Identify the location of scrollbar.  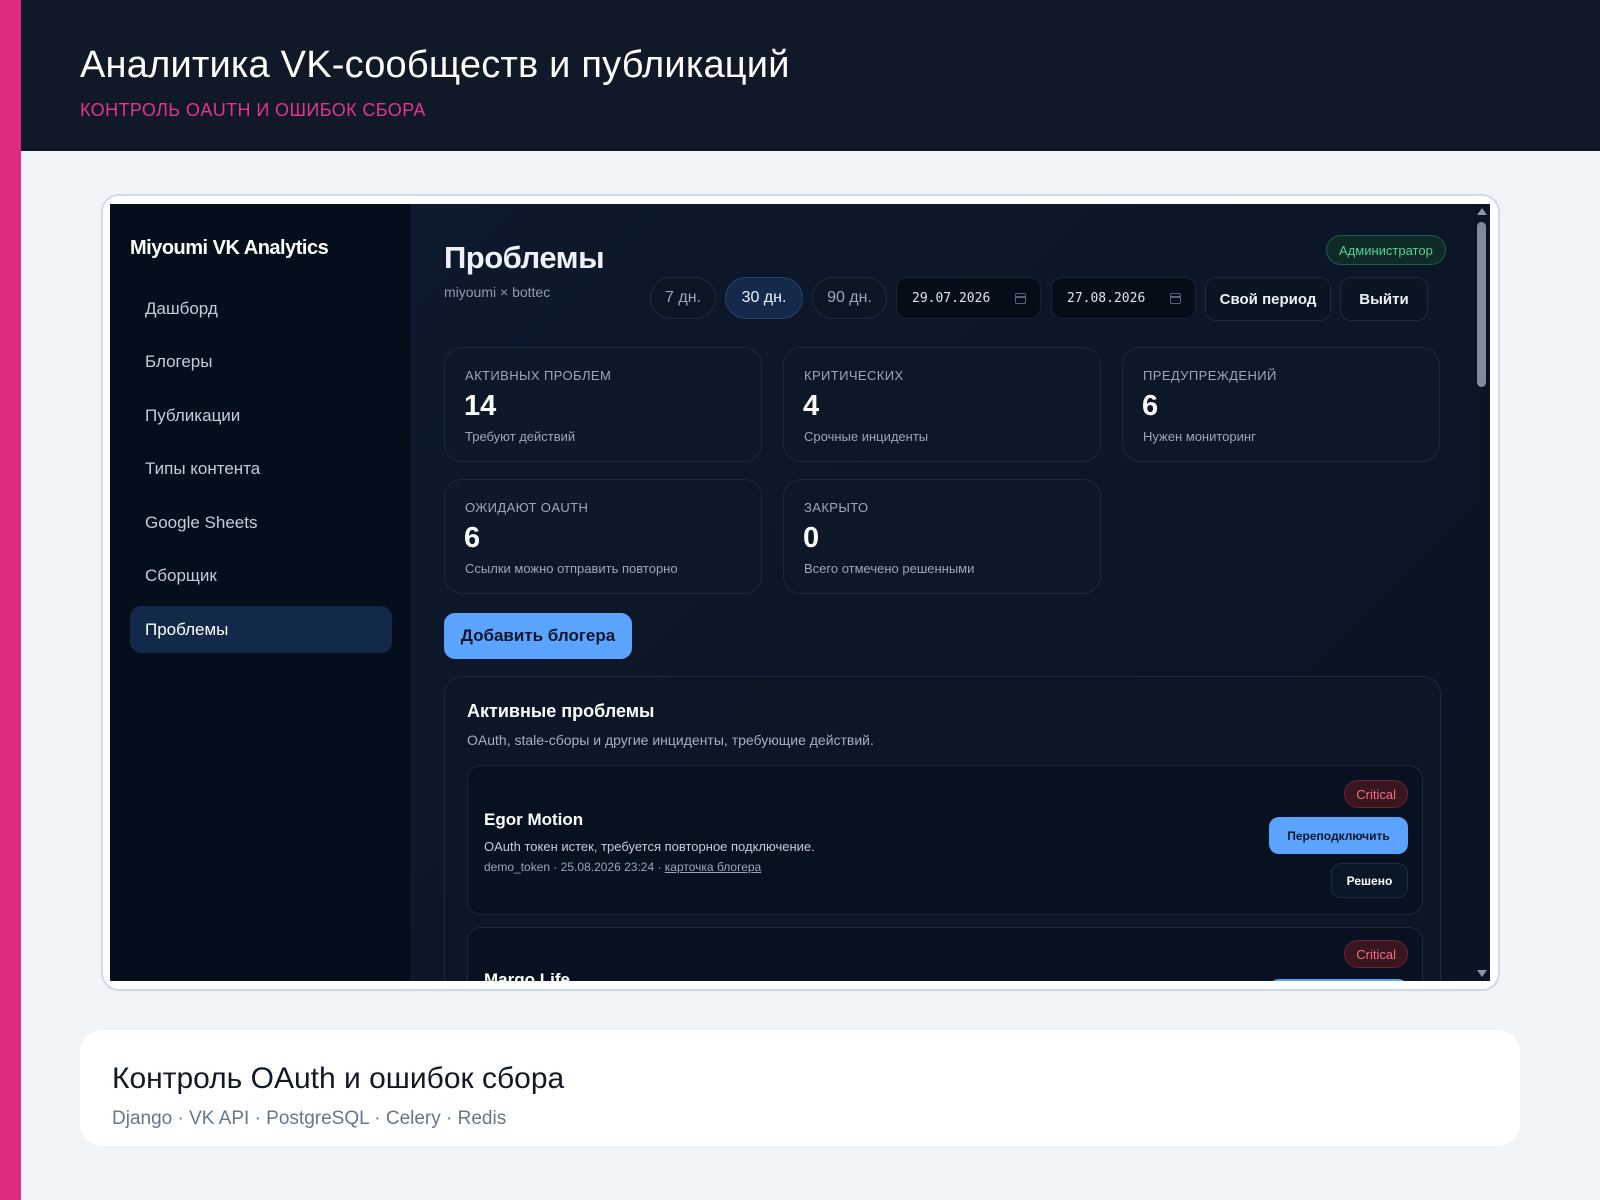
(1481, 592).